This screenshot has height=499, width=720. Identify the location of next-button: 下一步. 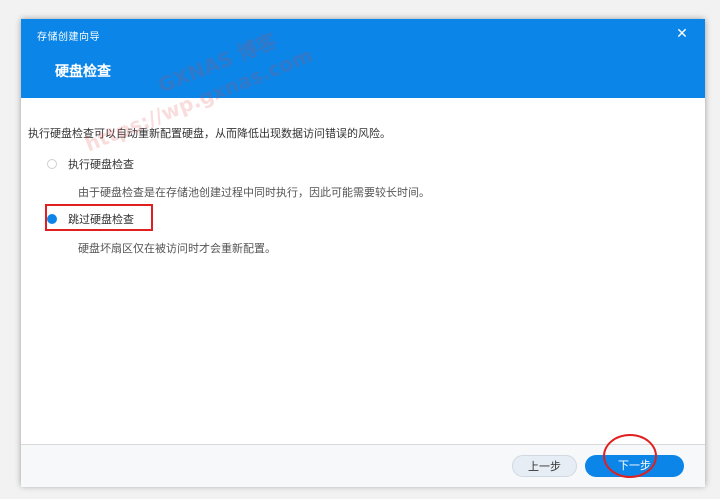
(634, 466).